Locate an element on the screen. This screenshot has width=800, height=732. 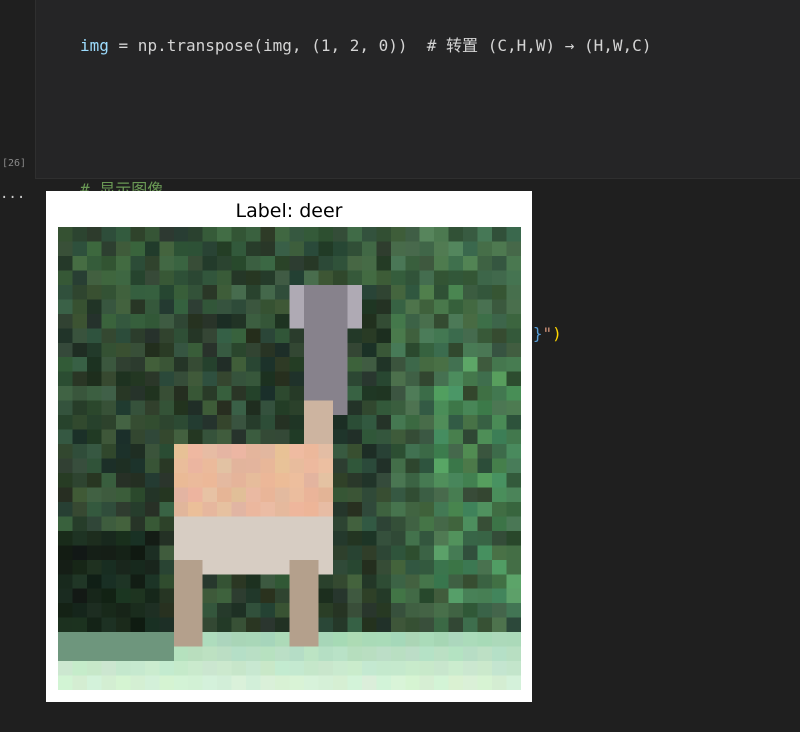
execution-count: [26] is located at coordinates (14, 163).